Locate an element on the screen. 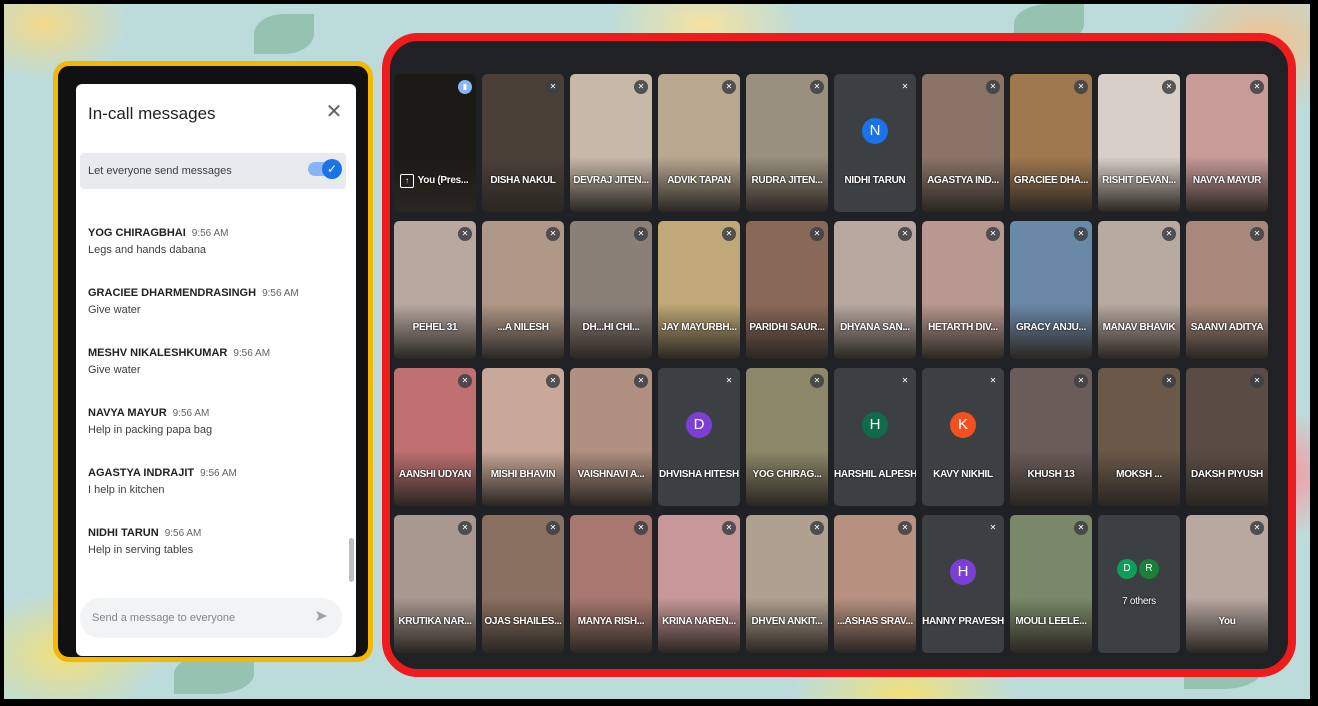 The height and width of the screenshot is (706, 1318). participant-name: AANSHI UDYAN is located at coordinates (435, 474).